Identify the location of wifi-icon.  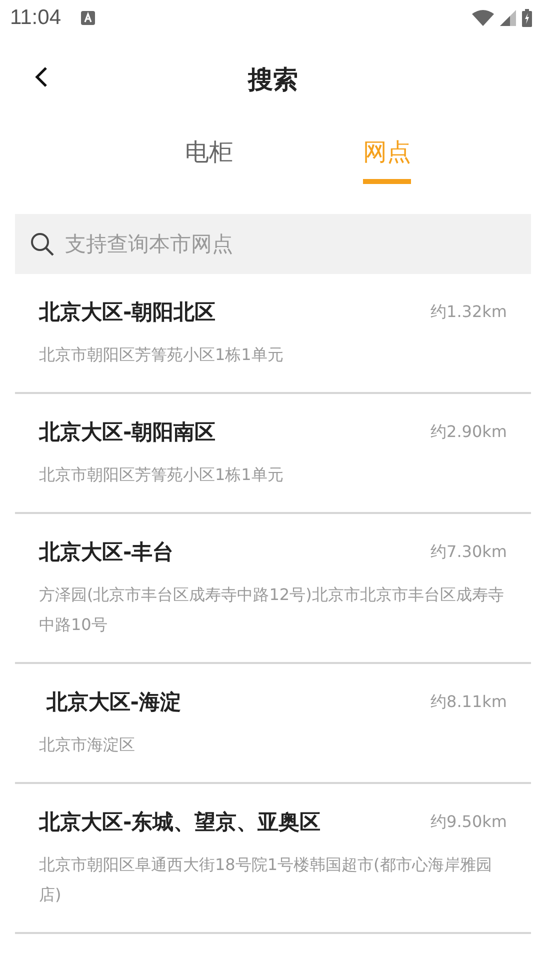
(483, 18).